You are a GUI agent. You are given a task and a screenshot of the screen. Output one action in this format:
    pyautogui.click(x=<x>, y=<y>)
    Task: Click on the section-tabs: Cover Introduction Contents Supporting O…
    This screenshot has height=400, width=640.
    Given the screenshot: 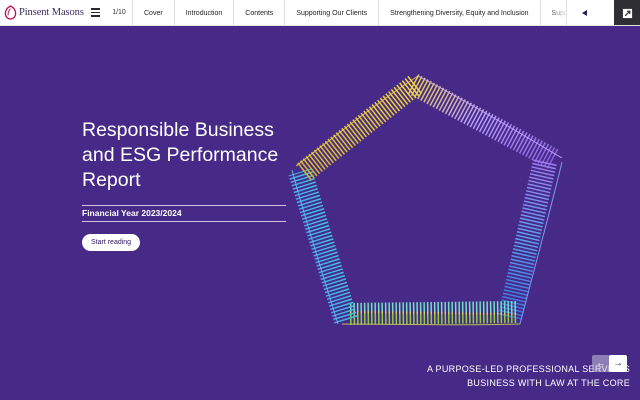 What is the action you would take?
    pyautogui.click(x=386, y=12)
    